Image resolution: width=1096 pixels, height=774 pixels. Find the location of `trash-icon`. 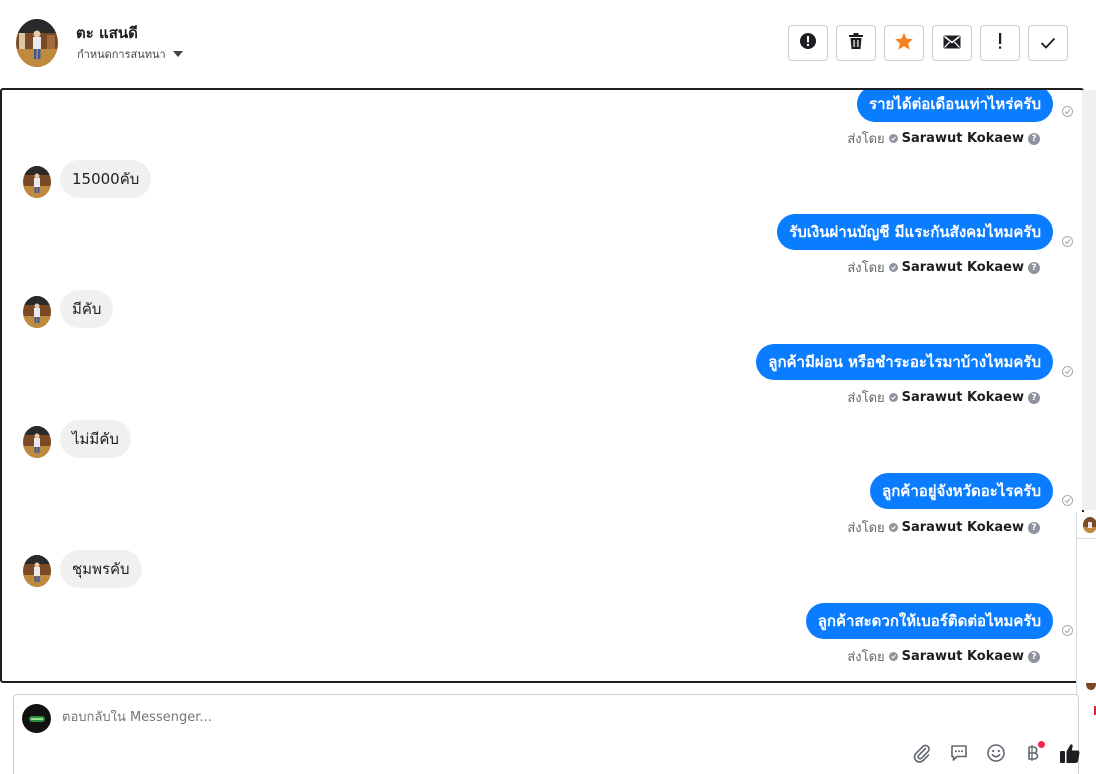

trash-icon is located at coordinates (856, 43).